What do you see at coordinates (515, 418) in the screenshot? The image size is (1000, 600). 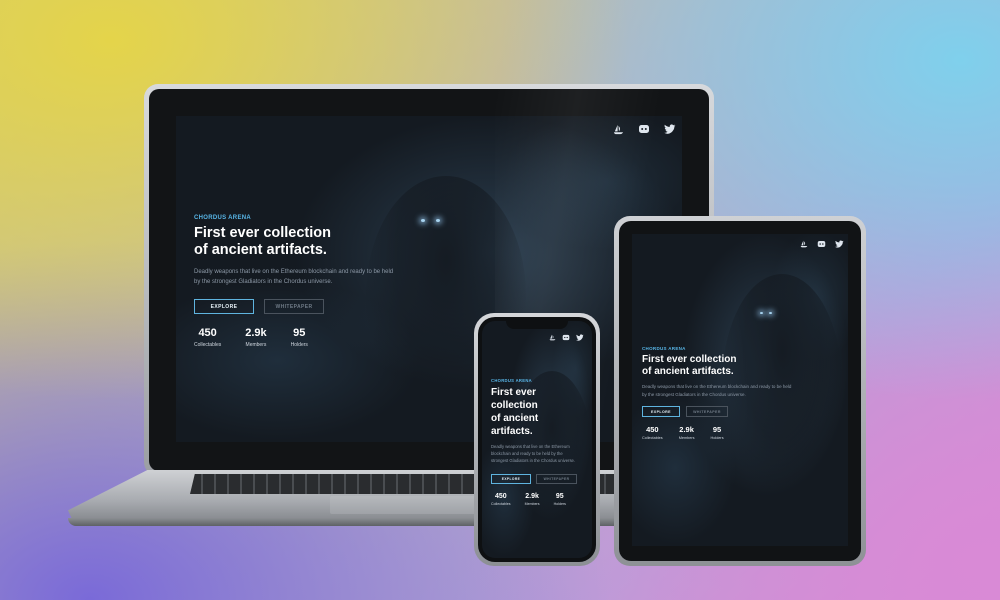 I see `hero-title-line: of ancient` at bounding box center [515, 418].